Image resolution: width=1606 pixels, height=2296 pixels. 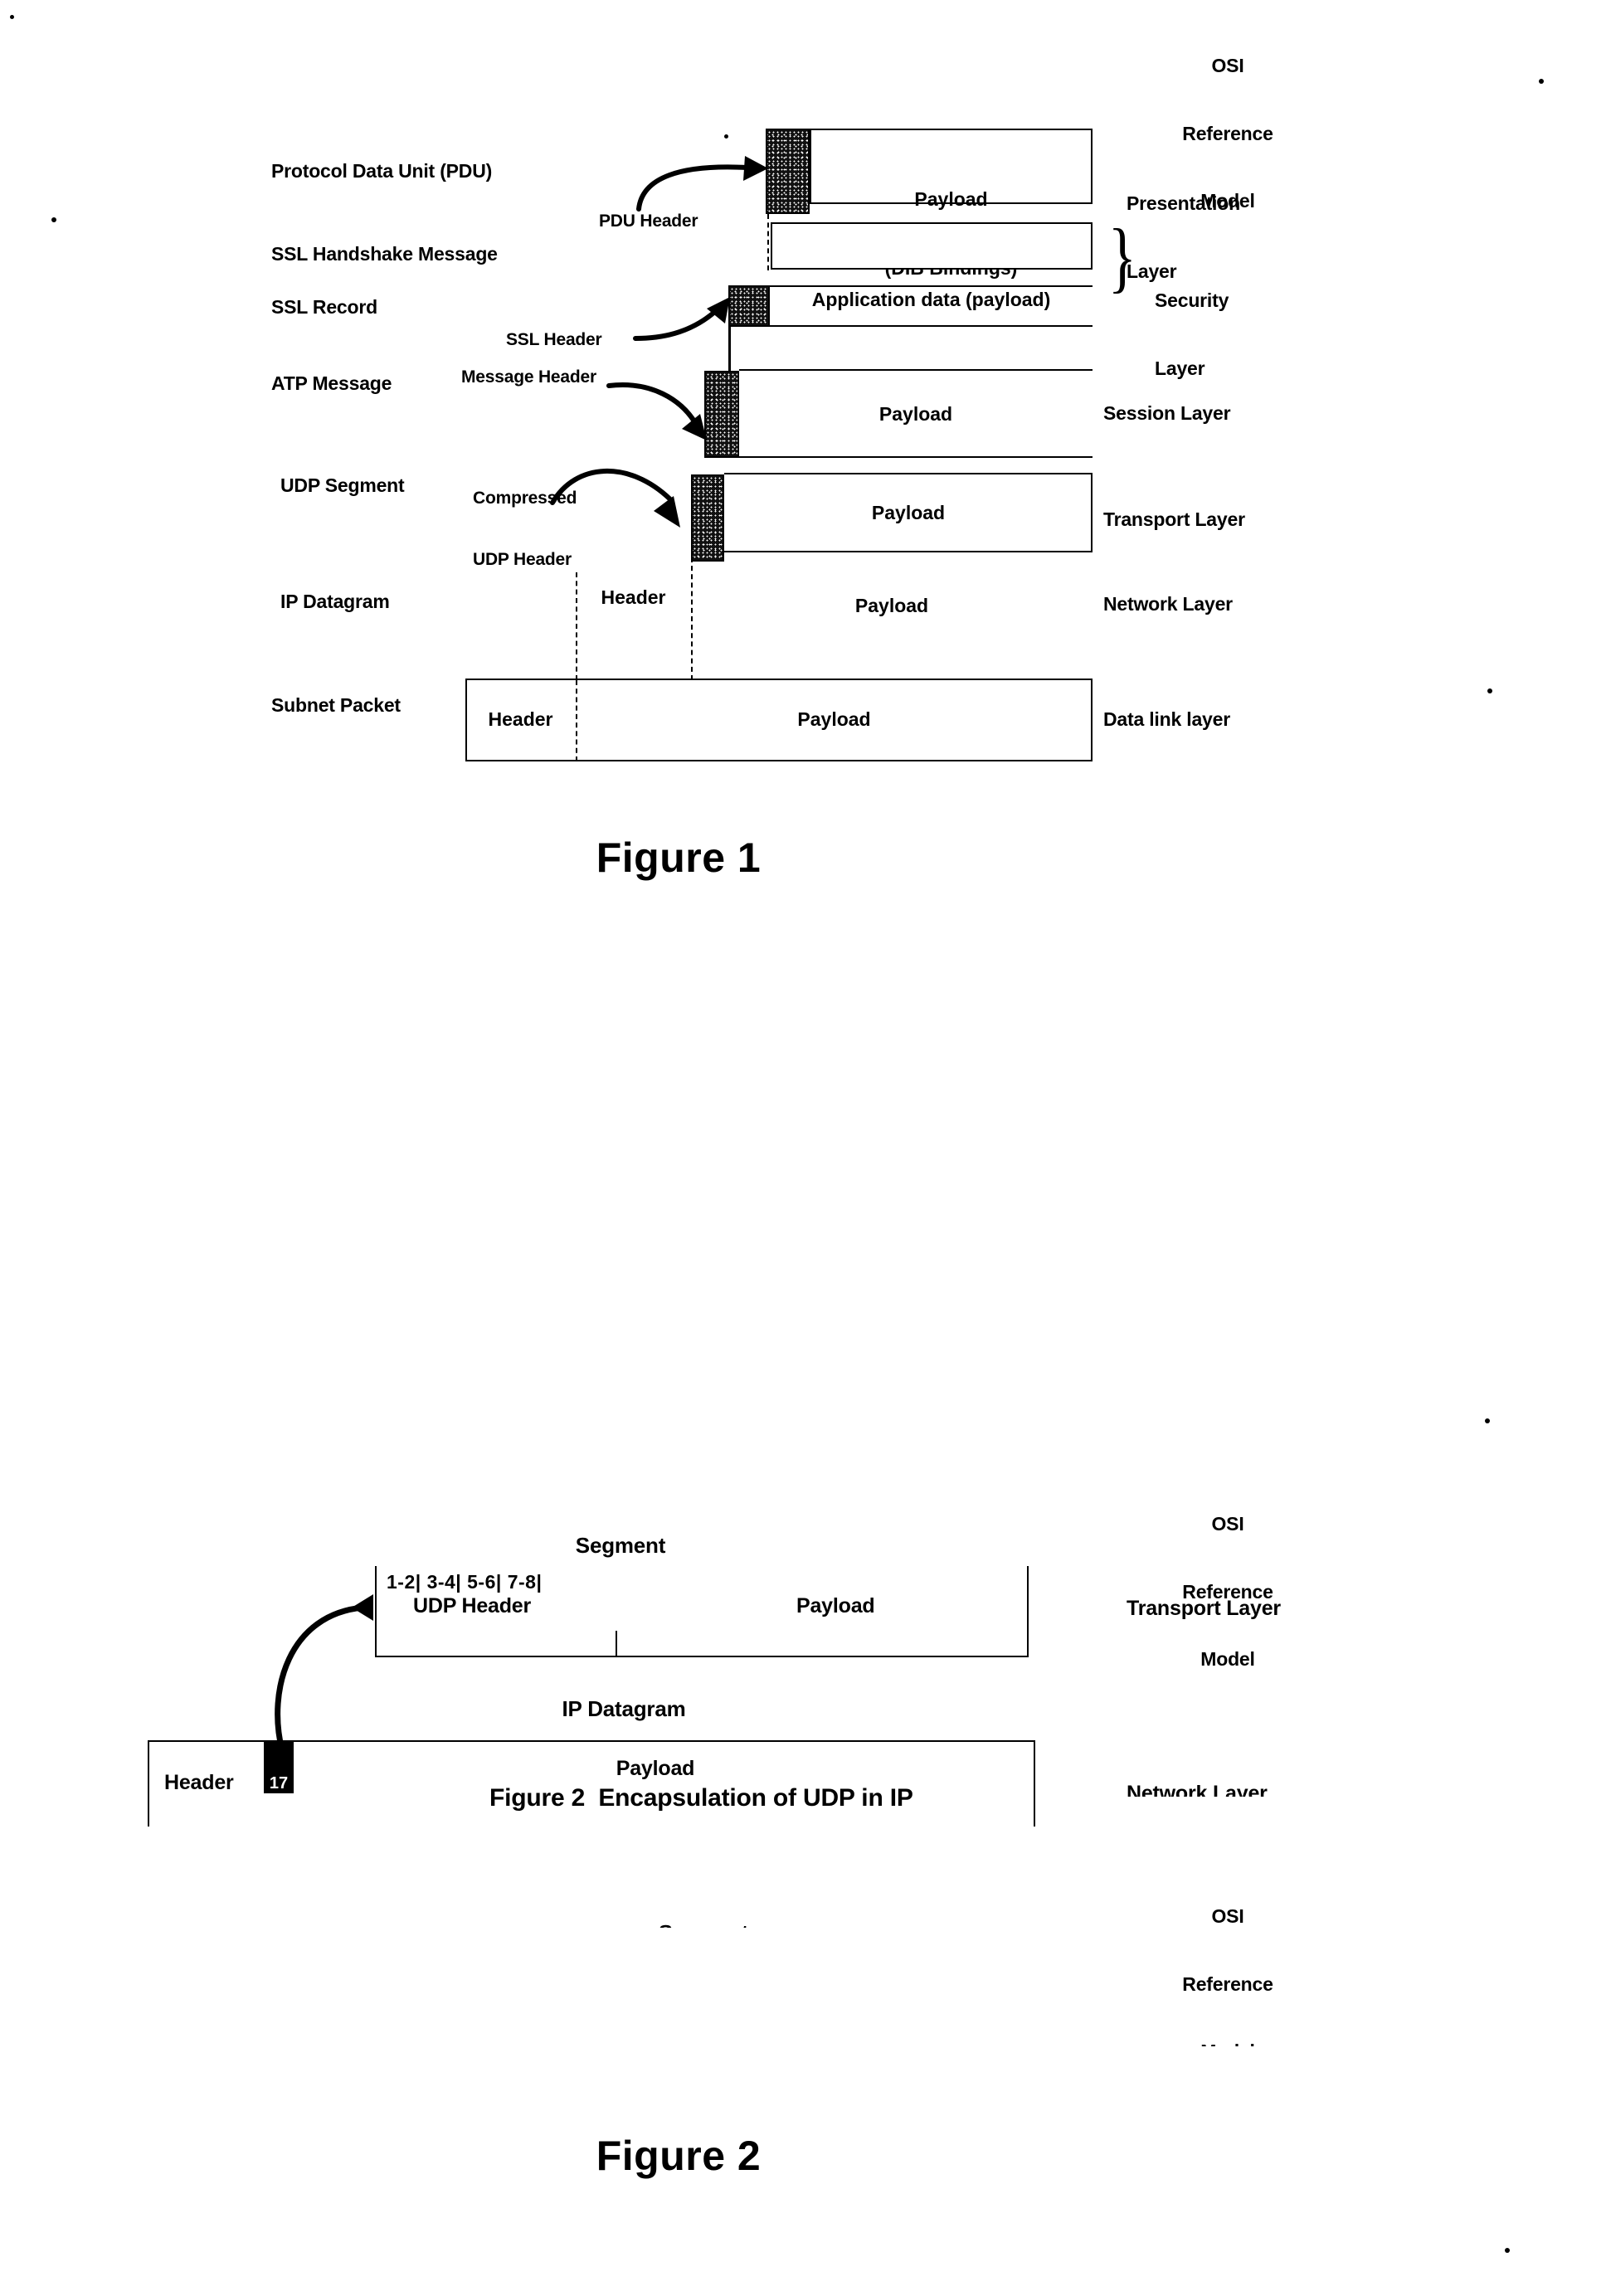 I want to click on segment-title-2: Segment, so click(x=703, y=1924).